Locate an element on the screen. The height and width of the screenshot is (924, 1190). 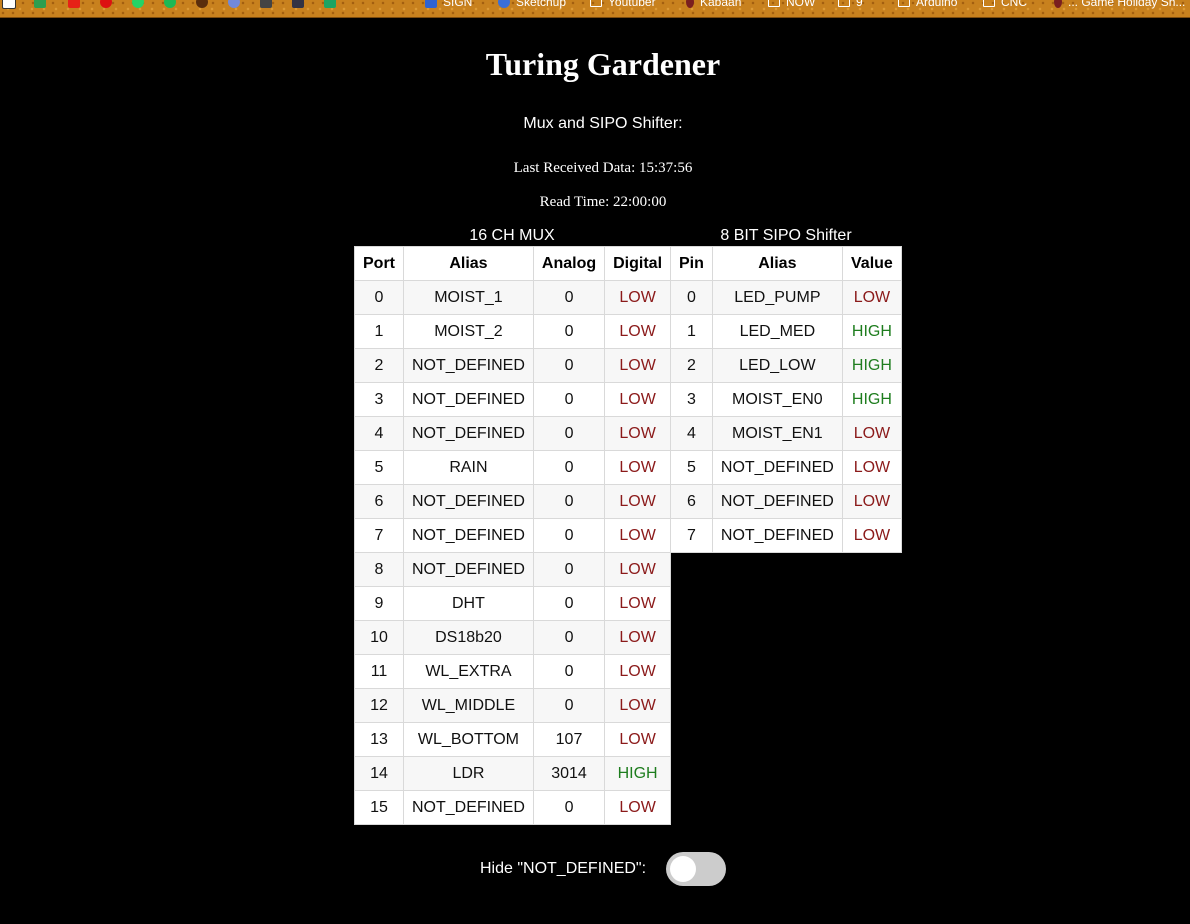
mux-cell-port: 10 is located at coordinates (379, 637).